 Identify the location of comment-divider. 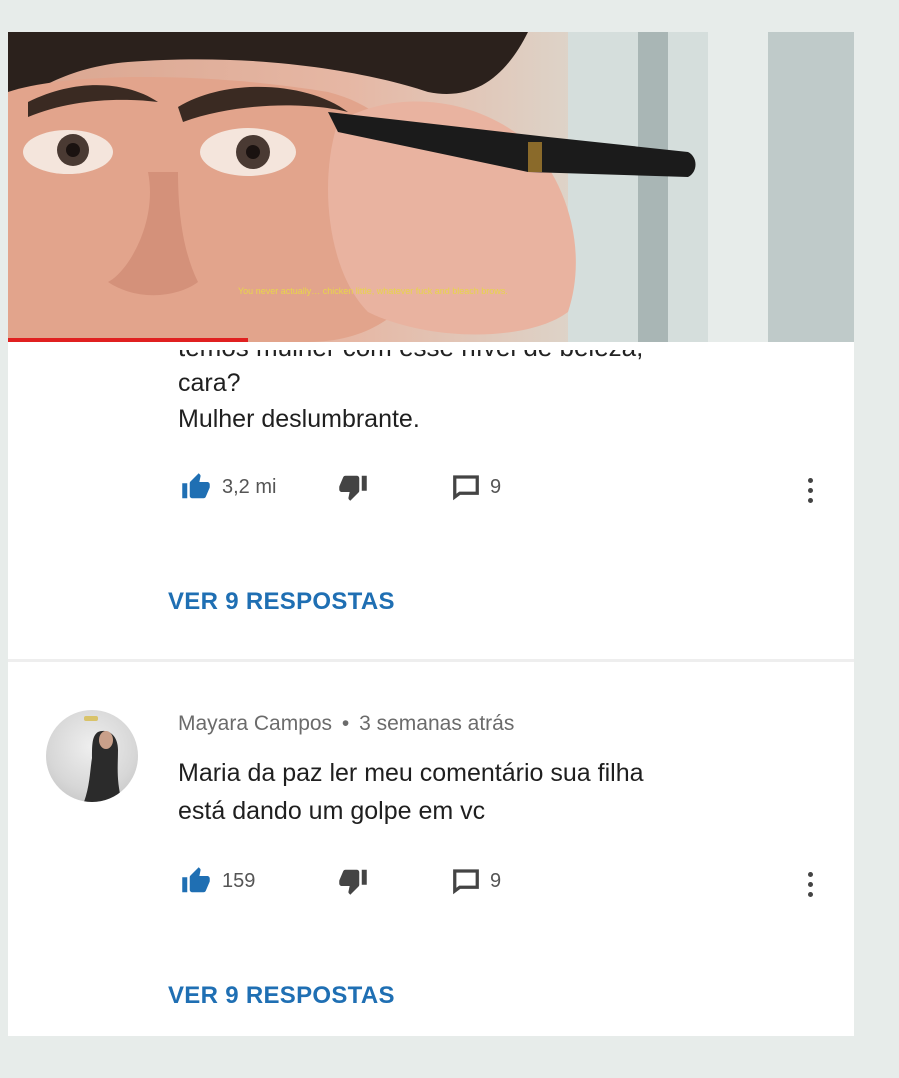
(431, 660).